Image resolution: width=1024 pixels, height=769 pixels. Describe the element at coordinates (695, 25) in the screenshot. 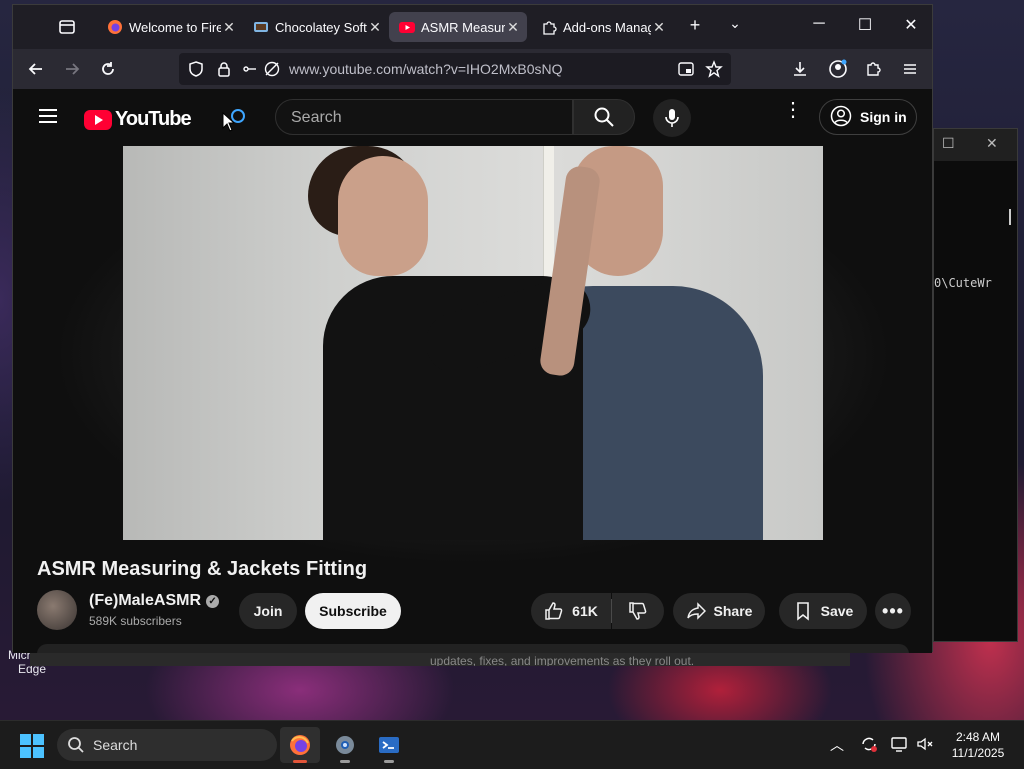

I see `new-tab-button: +` at that location.